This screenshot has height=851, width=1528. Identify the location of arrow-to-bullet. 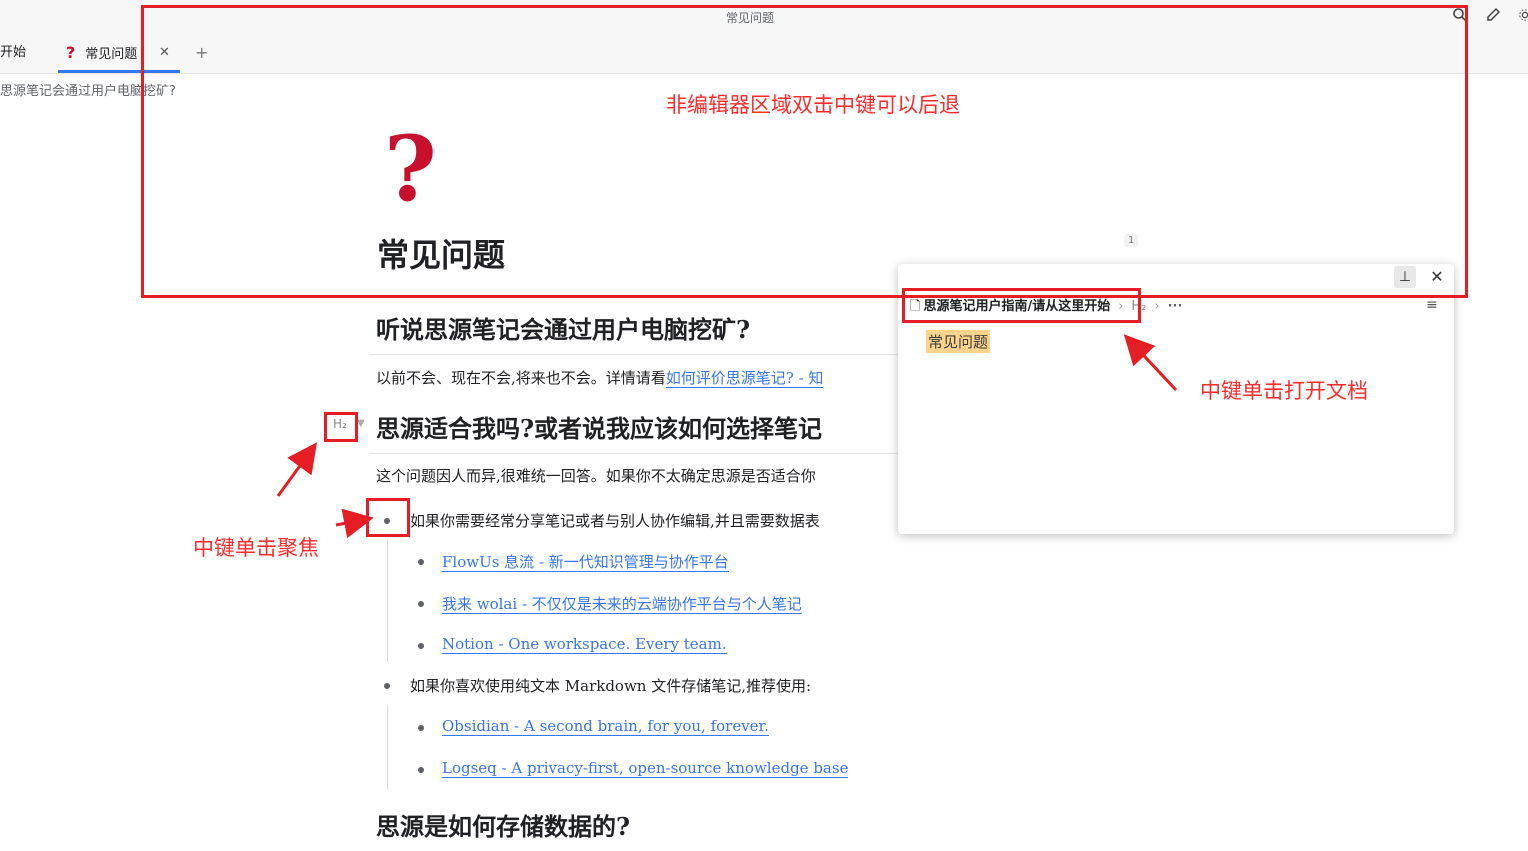
(354, 523).